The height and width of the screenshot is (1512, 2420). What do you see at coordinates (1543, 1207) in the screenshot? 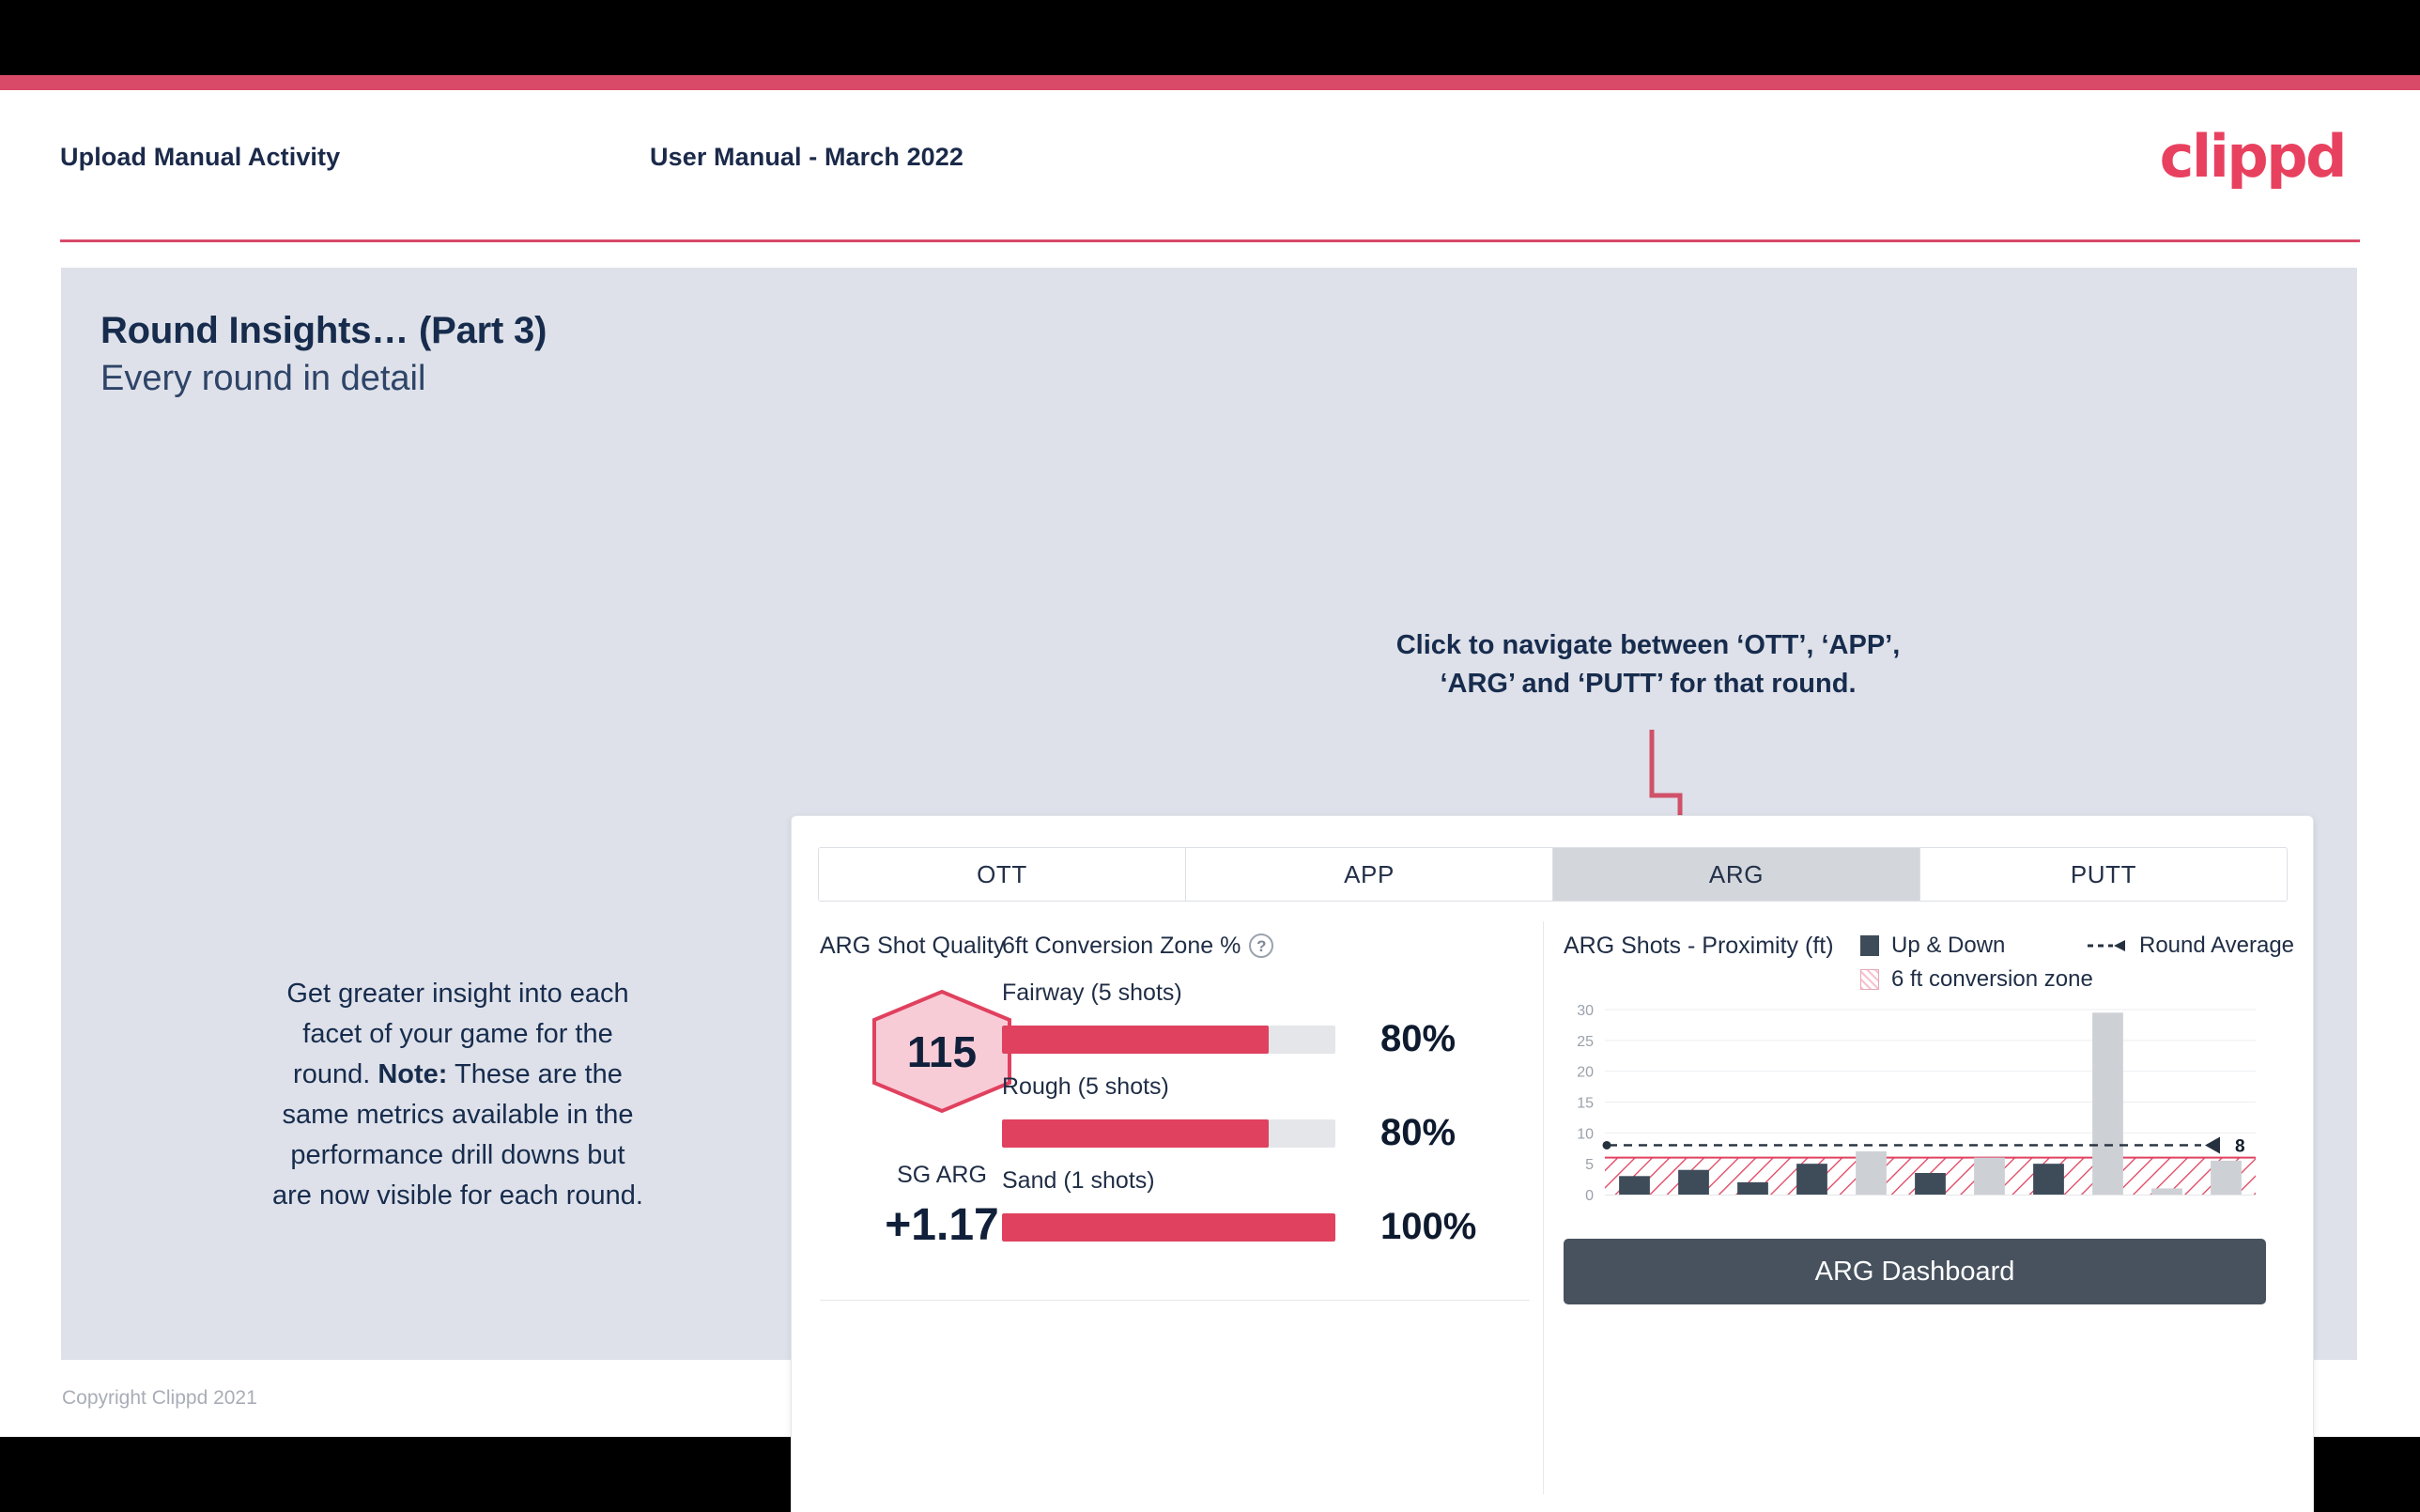
I see `card-vertical-divider` at bounding box center [1543, 1207].